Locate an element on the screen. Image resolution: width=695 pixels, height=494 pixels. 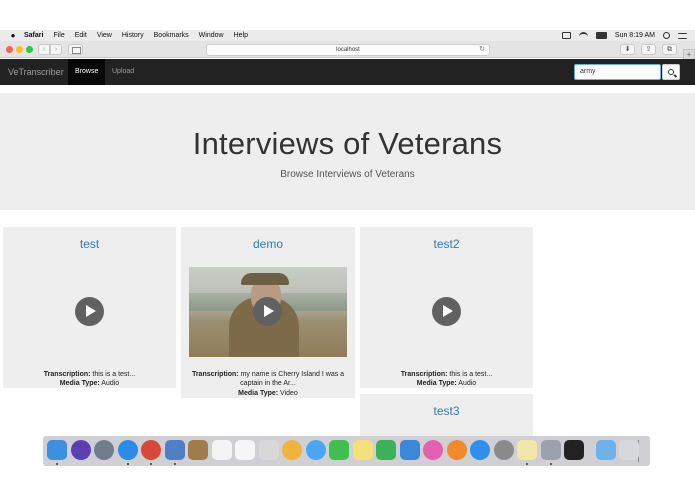
keynote-icon is located at coordinates (409, 450).